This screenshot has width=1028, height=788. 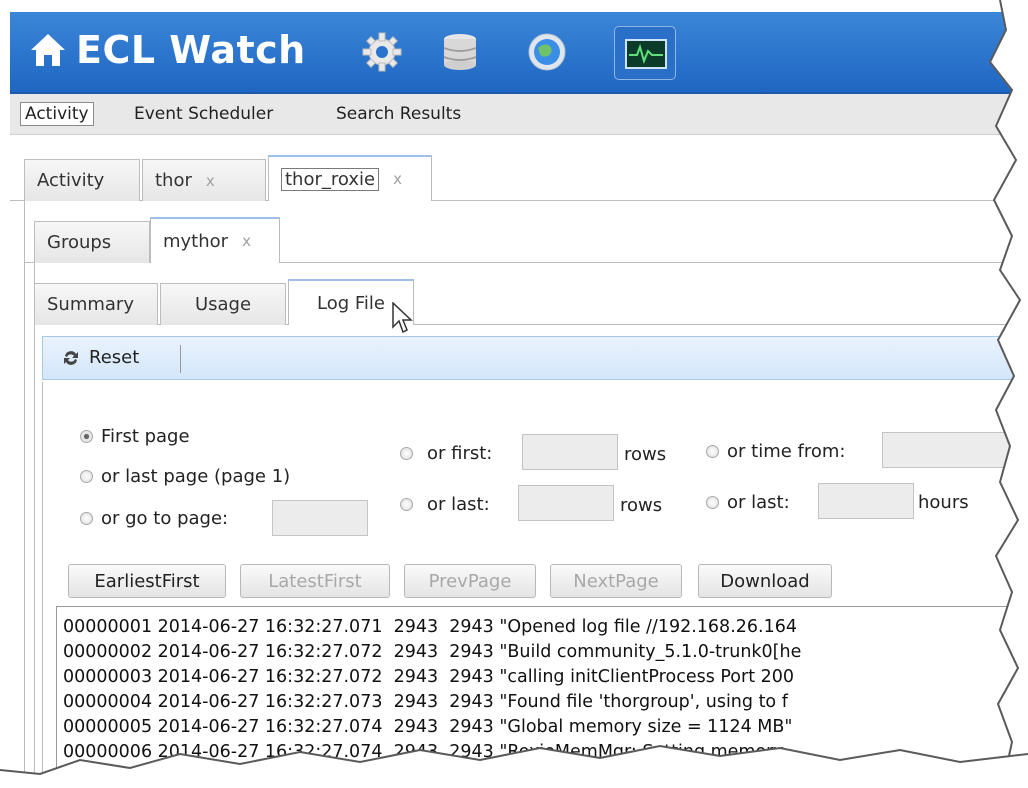 I want to click on radio-first-rows: or first:, so click(x=446, y=453).